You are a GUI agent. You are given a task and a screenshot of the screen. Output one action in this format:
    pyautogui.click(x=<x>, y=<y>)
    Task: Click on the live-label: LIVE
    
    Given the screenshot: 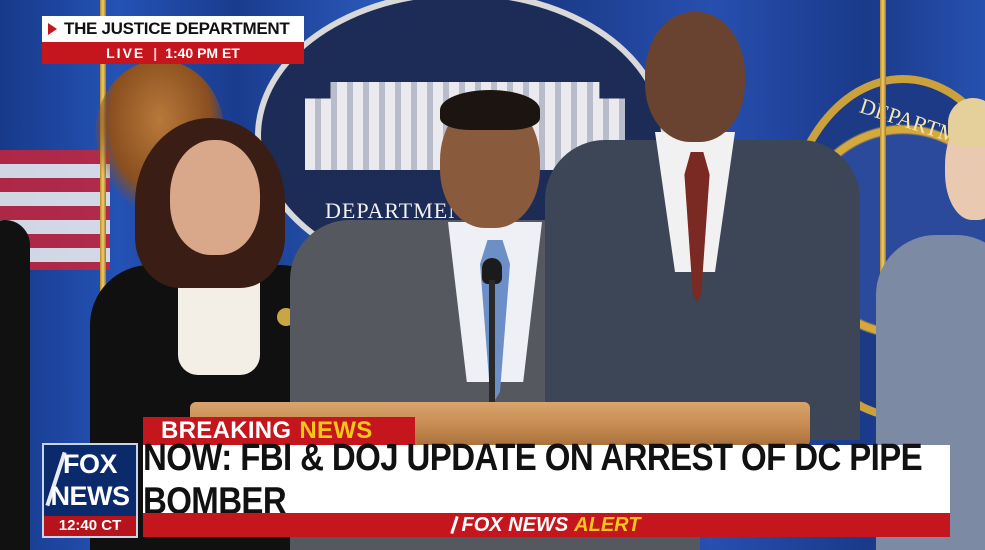 What is the action you would take?
    pyautogui.click(x=126, y=53)
    